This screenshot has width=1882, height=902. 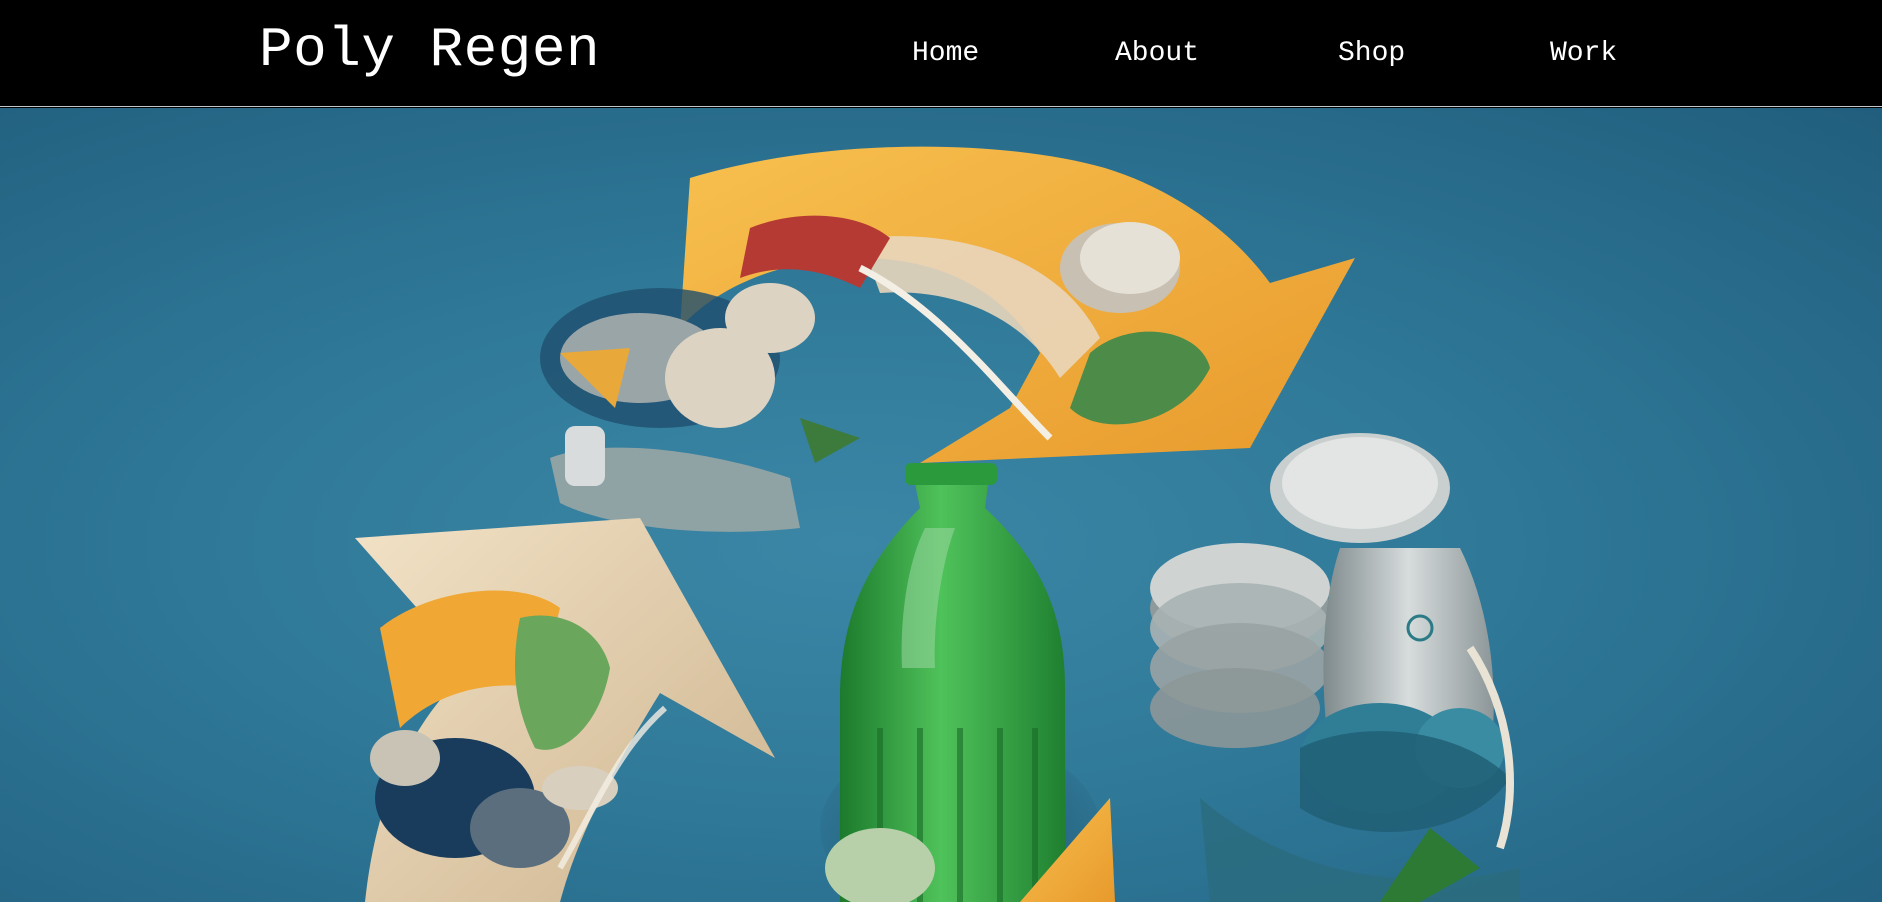 What do you see at coordinates (1157, 53) in the screenshot?
I see `nav-about-link: About` at bounding box center [1157, 53].